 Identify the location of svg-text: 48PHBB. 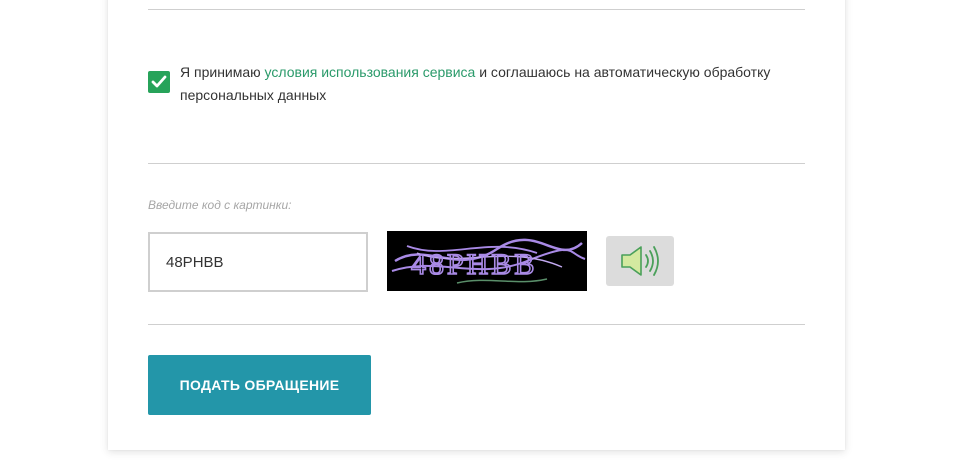
(474, 264).